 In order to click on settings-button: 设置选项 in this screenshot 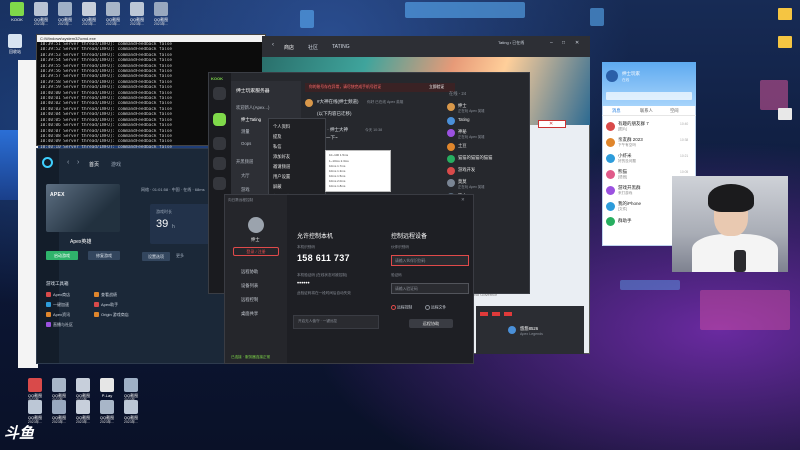, I will do `click(156, 256)`.